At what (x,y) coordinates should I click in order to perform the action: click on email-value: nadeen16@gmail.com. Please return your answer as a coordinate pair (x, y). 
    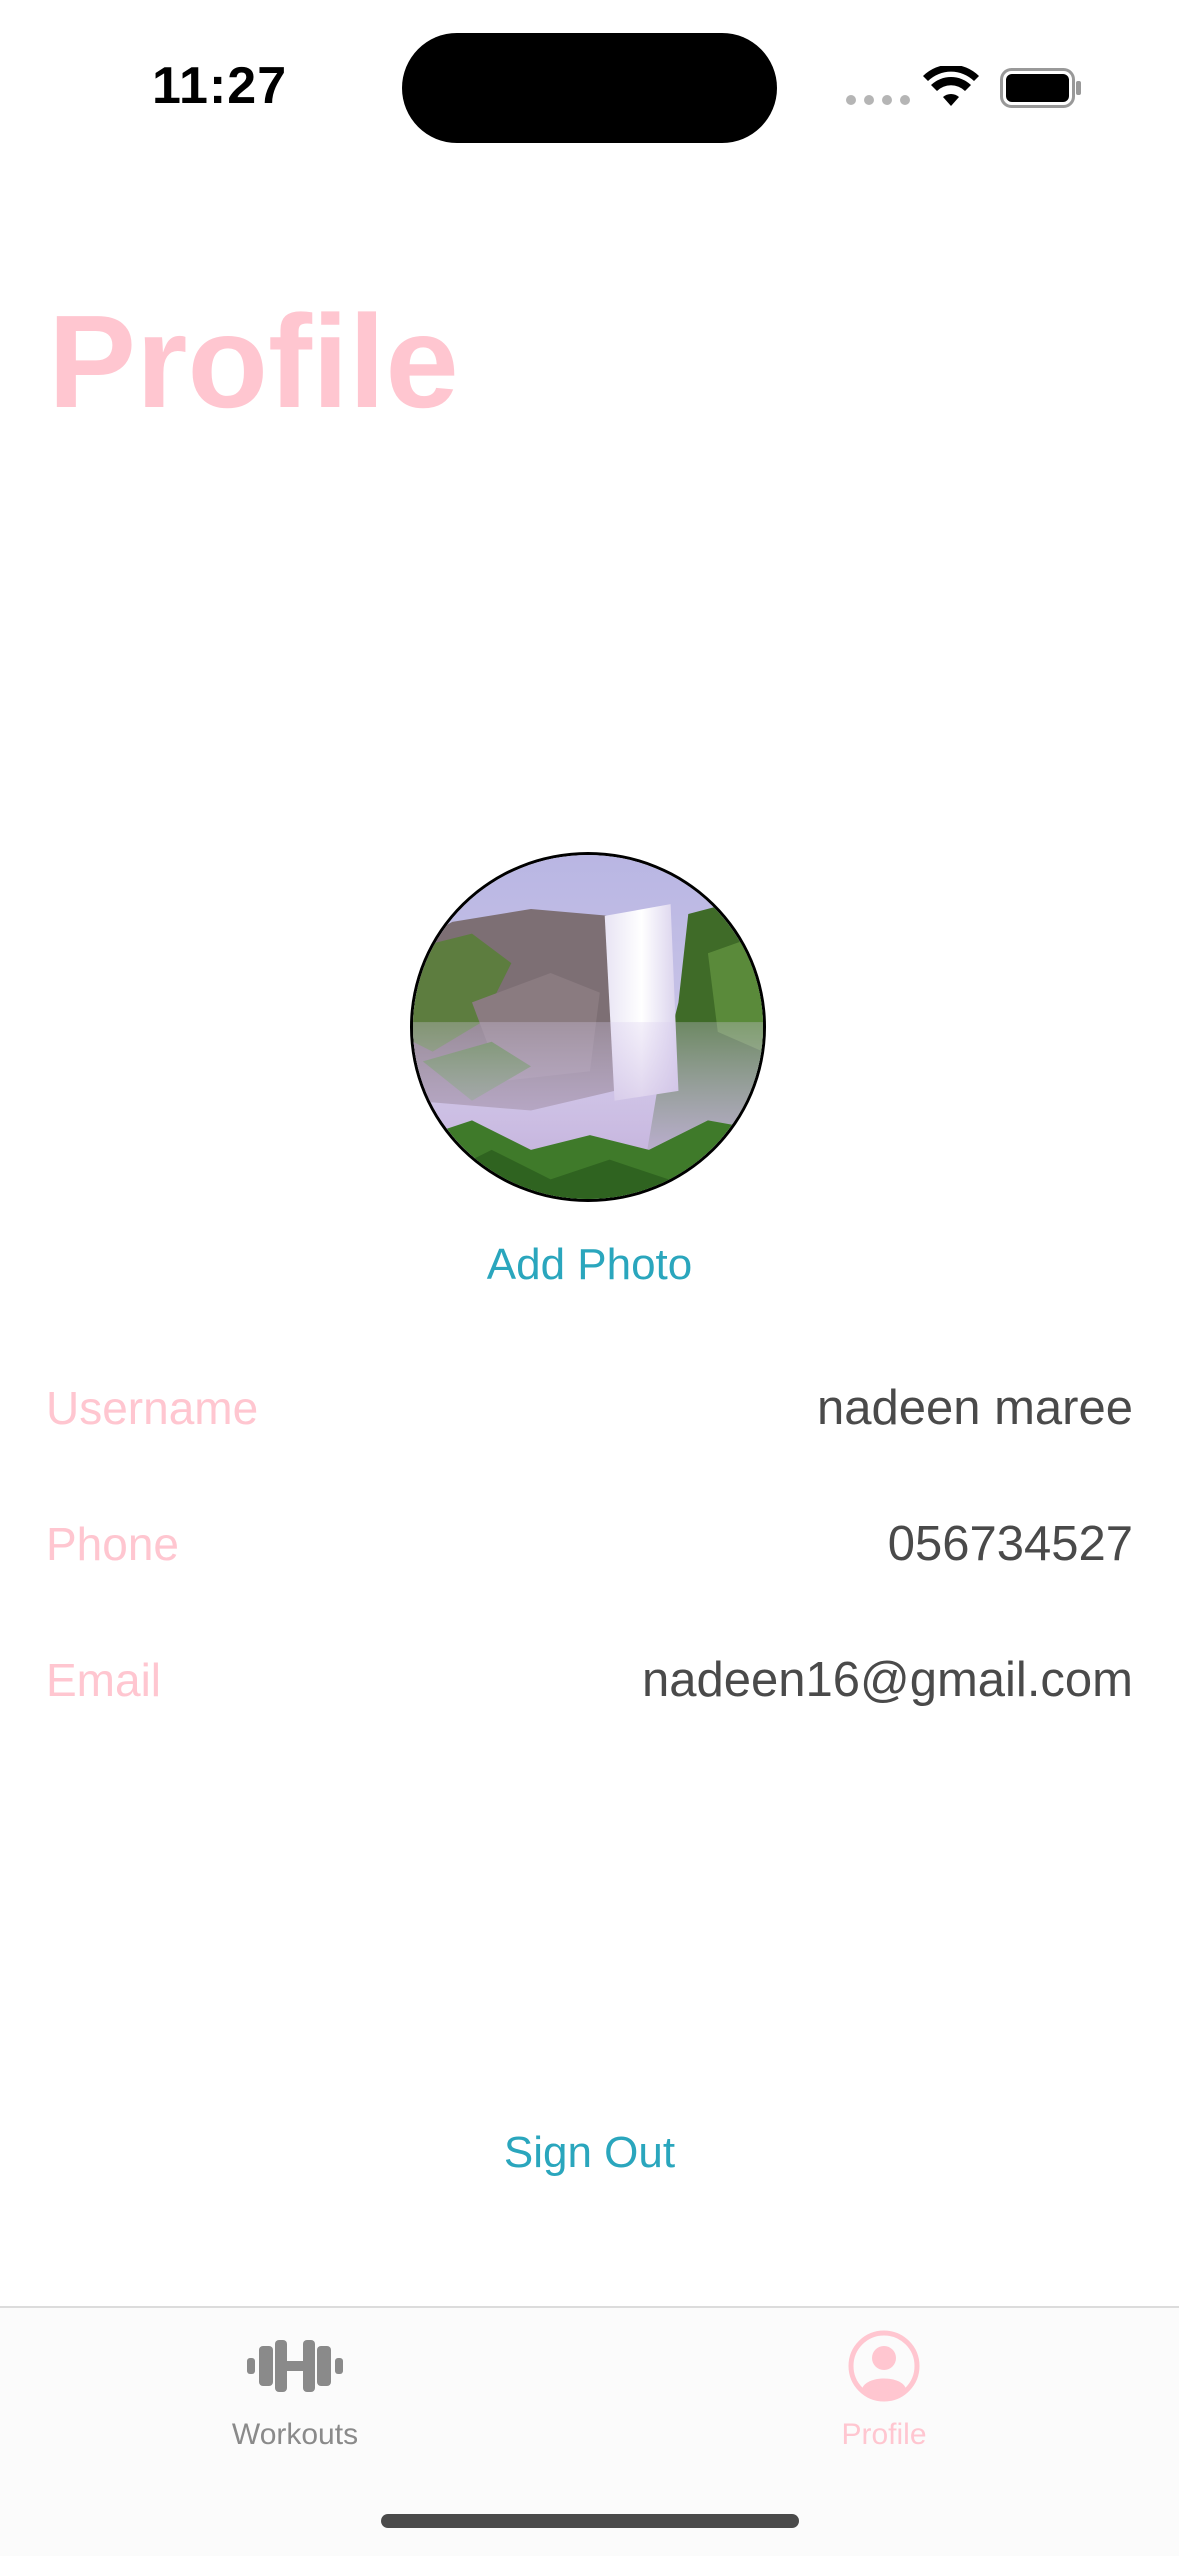
    Looking at the image, I should click on (887, 1680).